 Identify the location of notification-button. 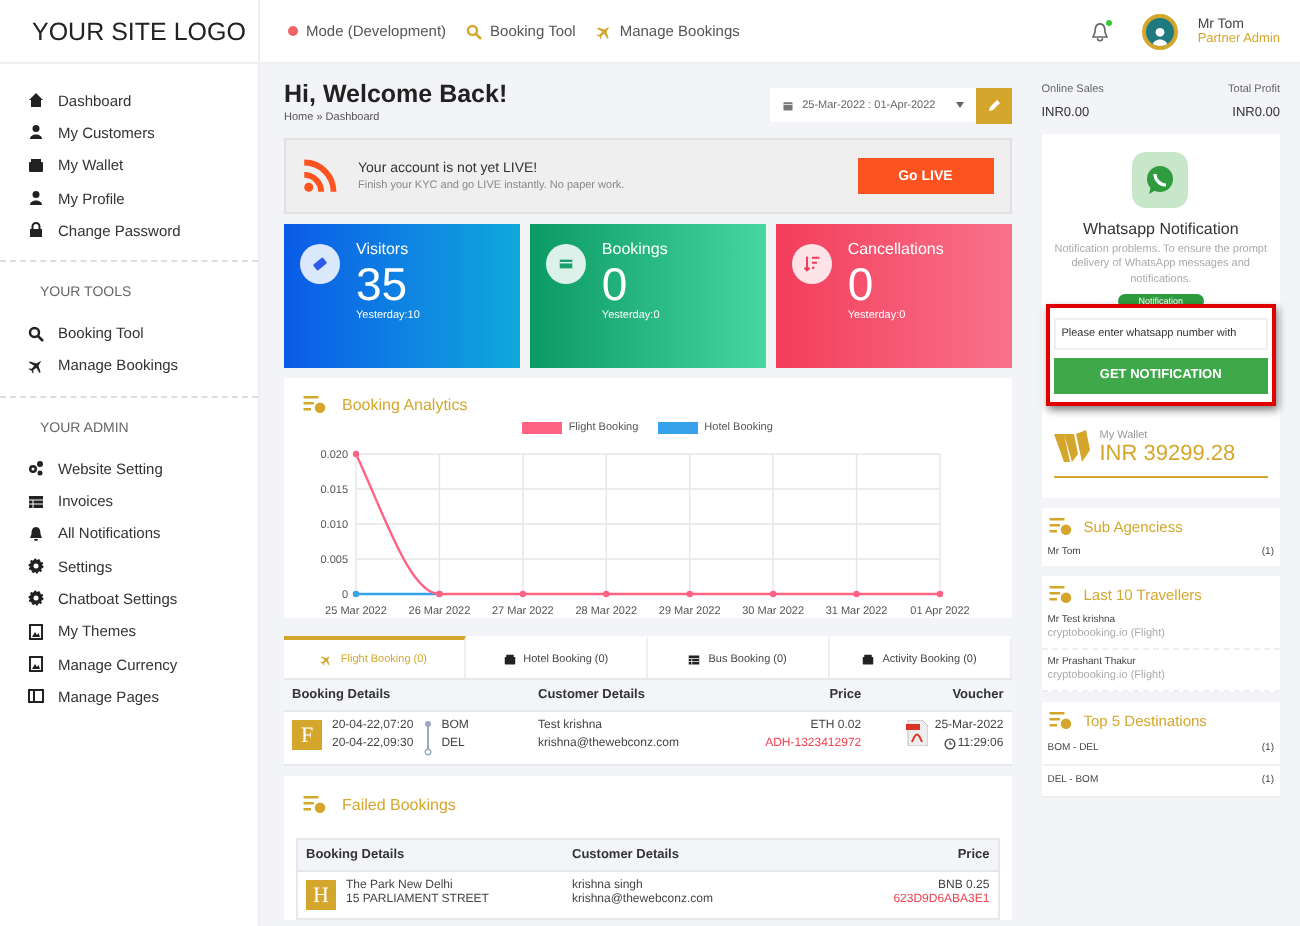
(1099, 31).